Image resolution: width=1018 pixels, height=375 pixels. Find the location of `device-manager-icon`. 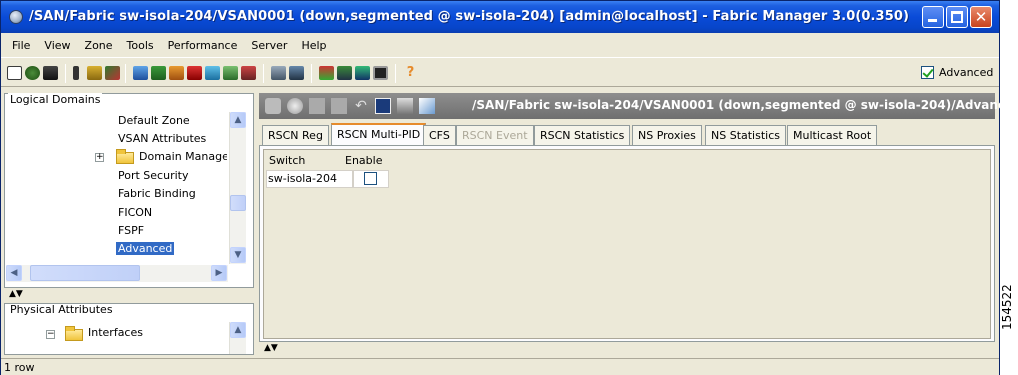

device-manager-icon is located at coordinates (158, 73).